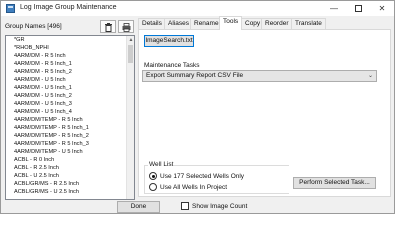  I want to click on well-list-label: Well List, so click(161, 164).